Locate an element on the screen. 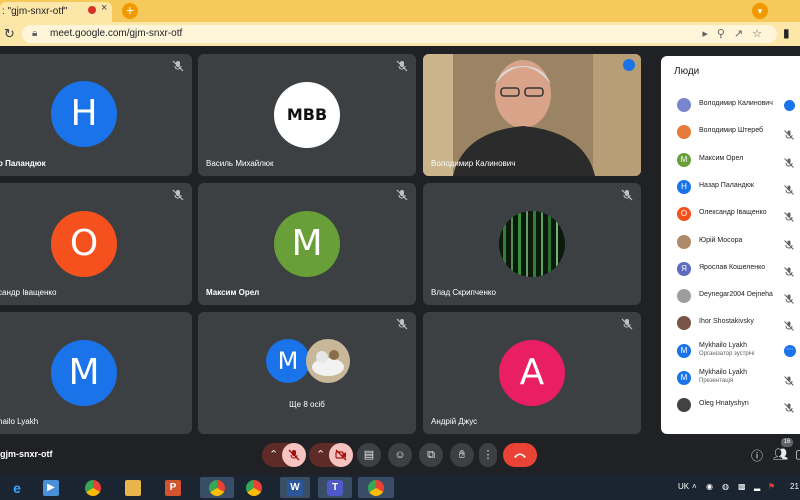  taskbar-word: W is located at coordinates (295, 487).